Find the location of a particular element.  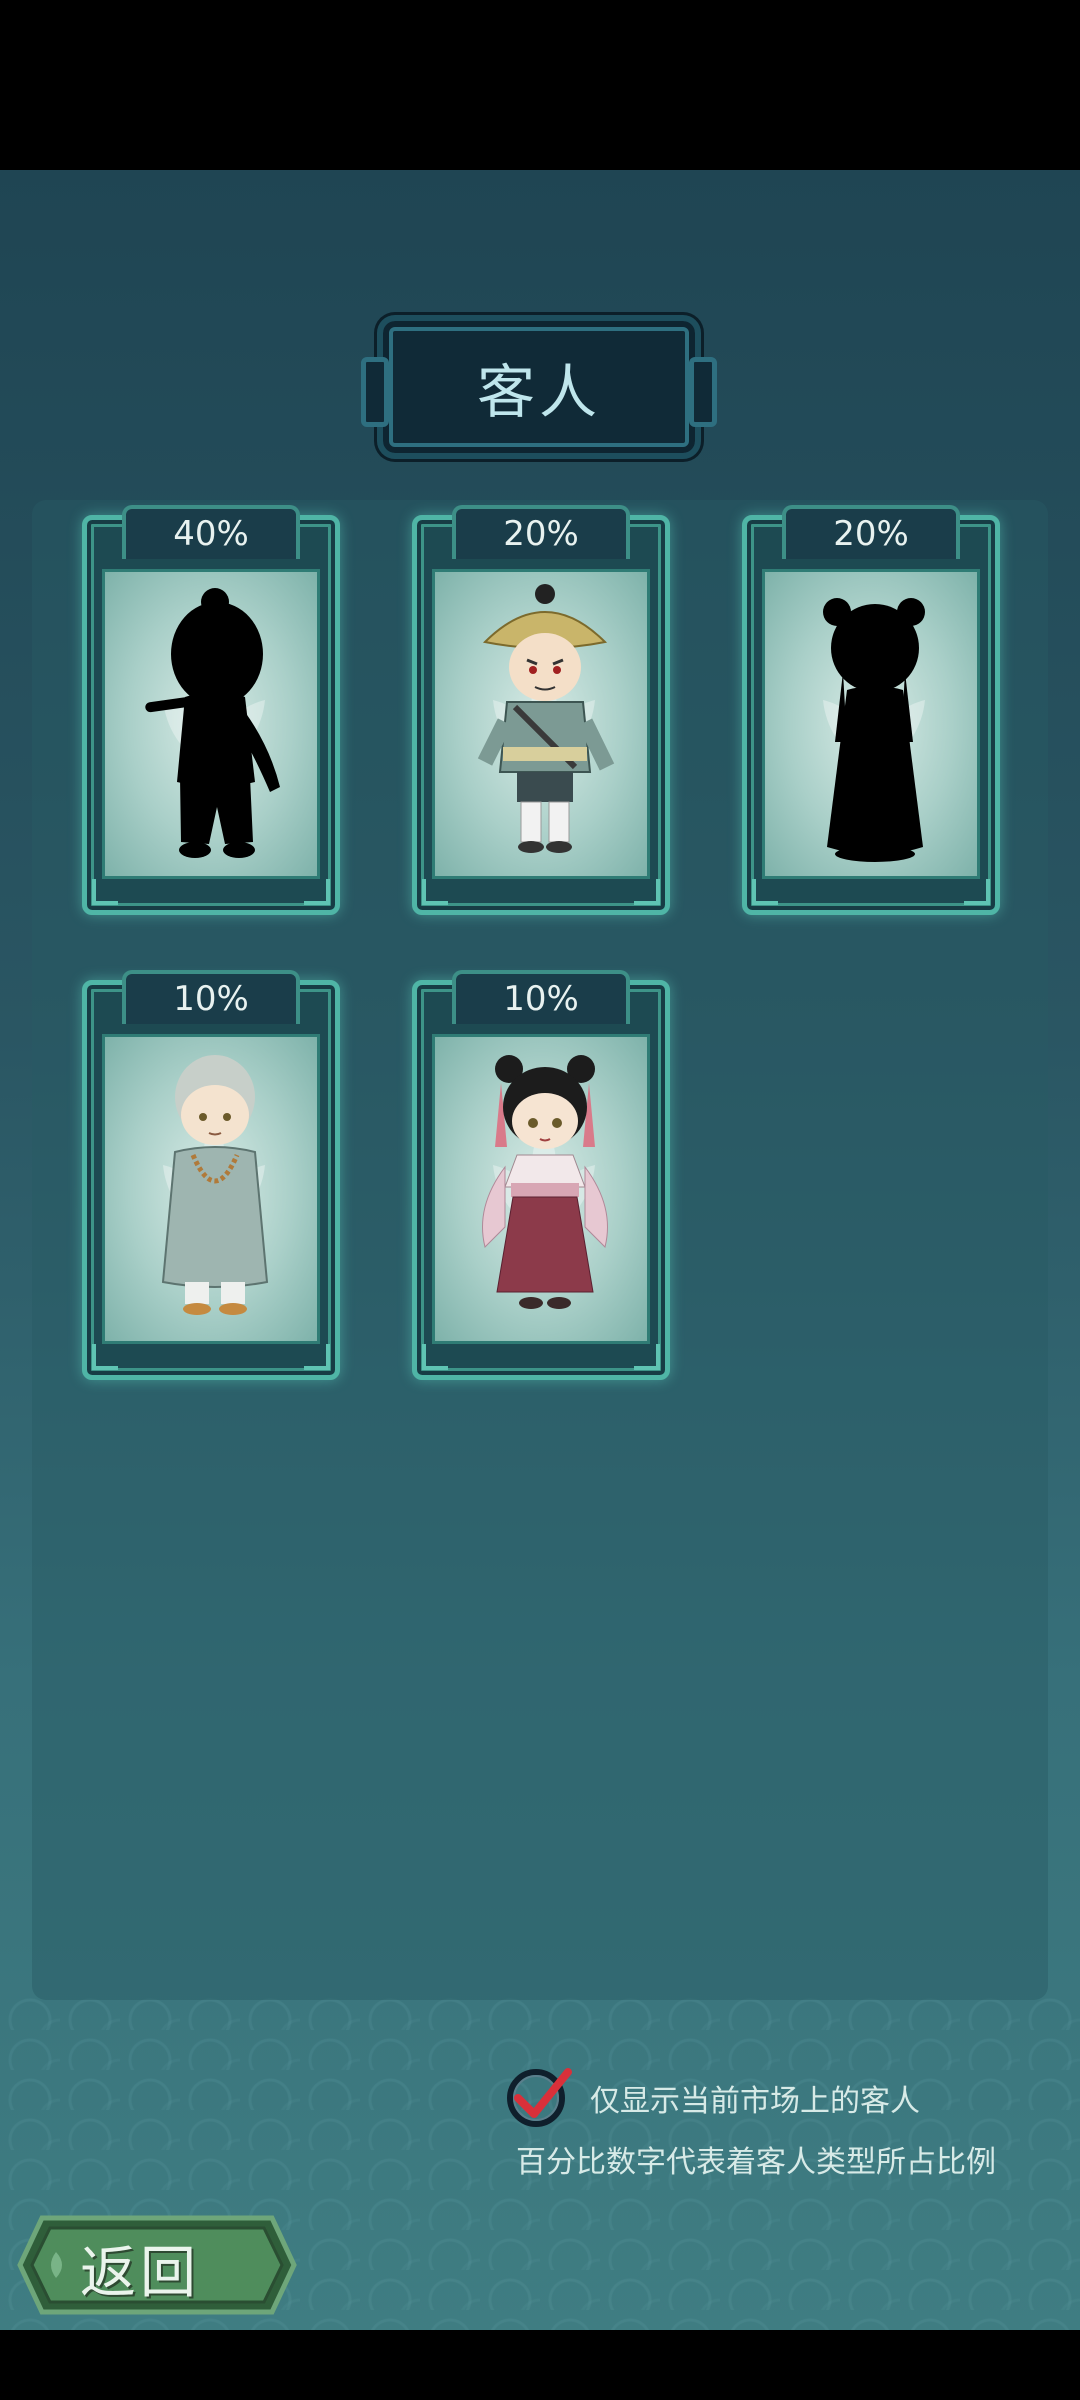

laborer-character-icon is located at coordinates (546, 718).